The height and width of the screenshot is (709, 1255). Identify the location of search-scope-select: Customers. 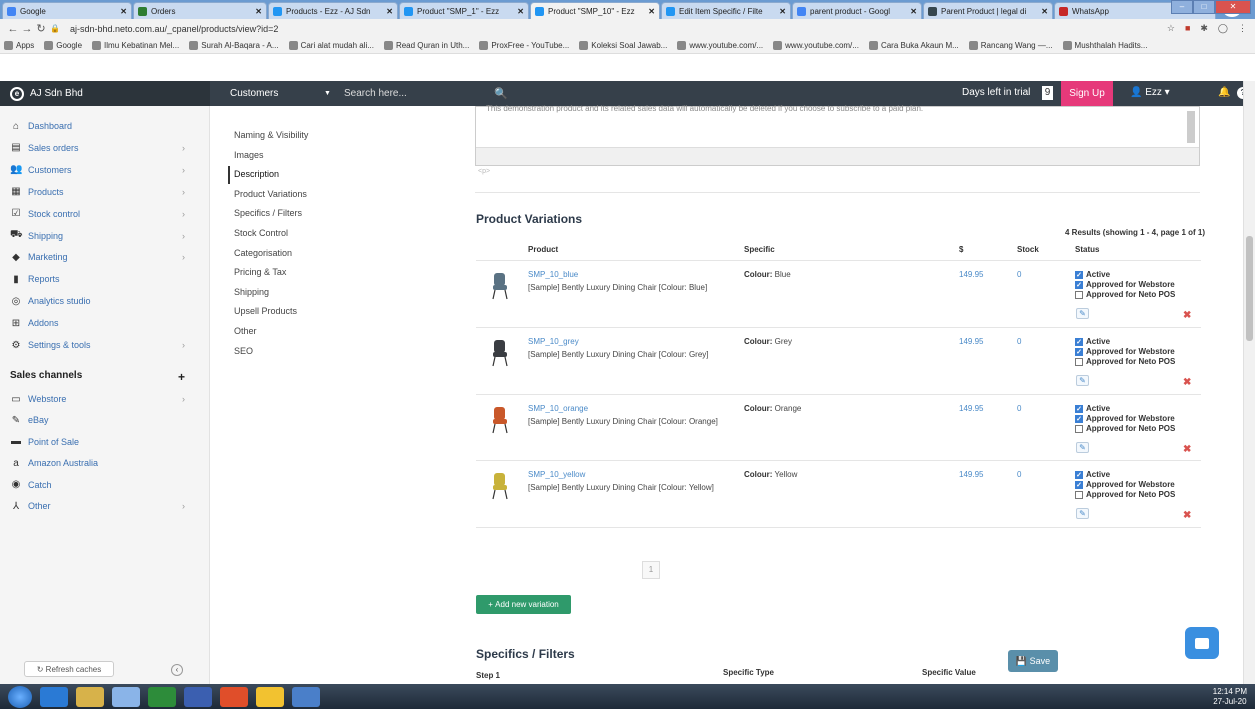
(275, 93).